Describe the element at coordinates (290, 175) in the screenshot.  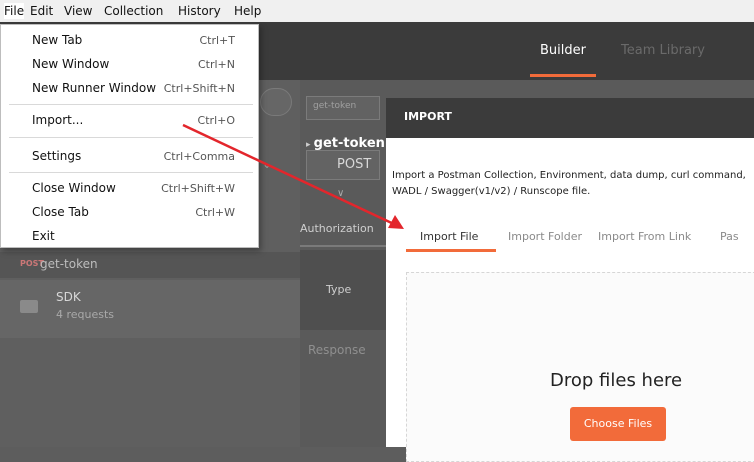
I see `annotation-arrow-line` at that location.